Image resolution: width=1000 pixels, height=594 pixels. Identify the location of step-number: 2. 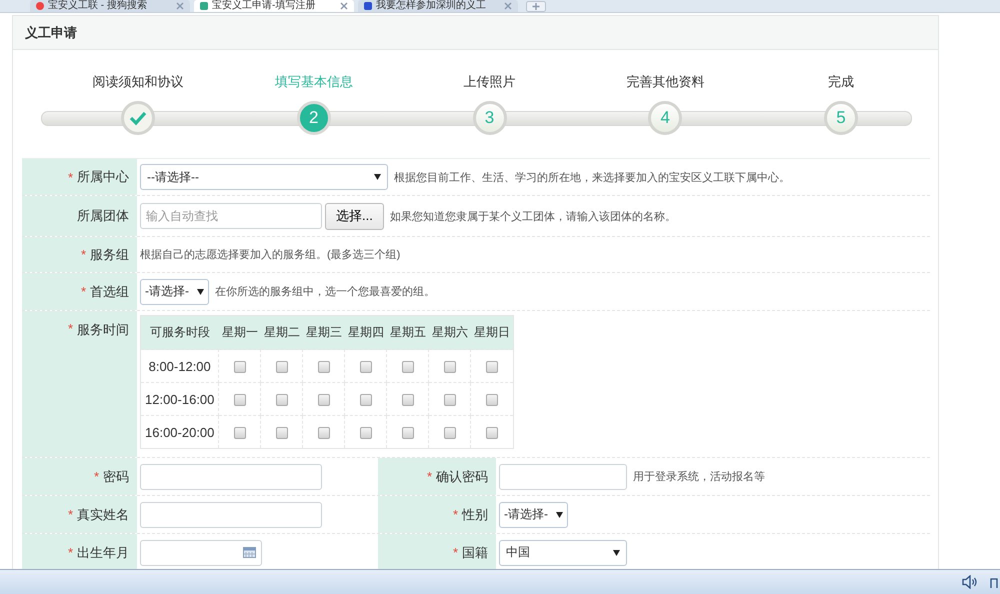
(313, 118).